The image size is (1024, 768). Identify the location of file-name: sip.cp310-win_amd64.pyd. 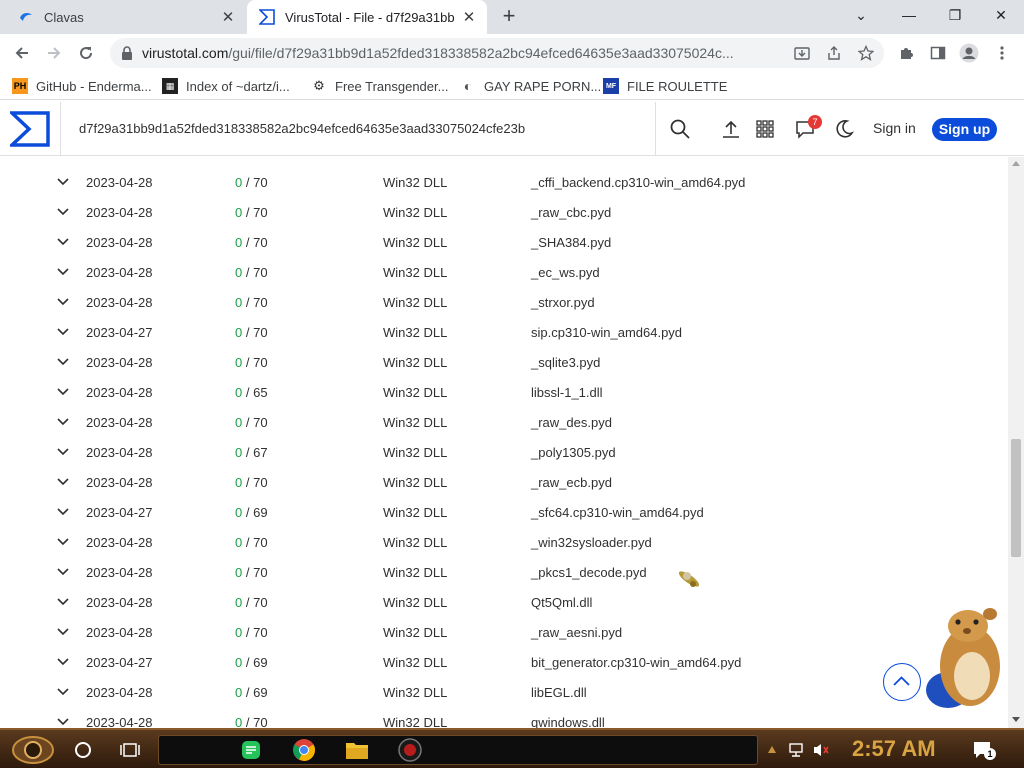
(606, 332).